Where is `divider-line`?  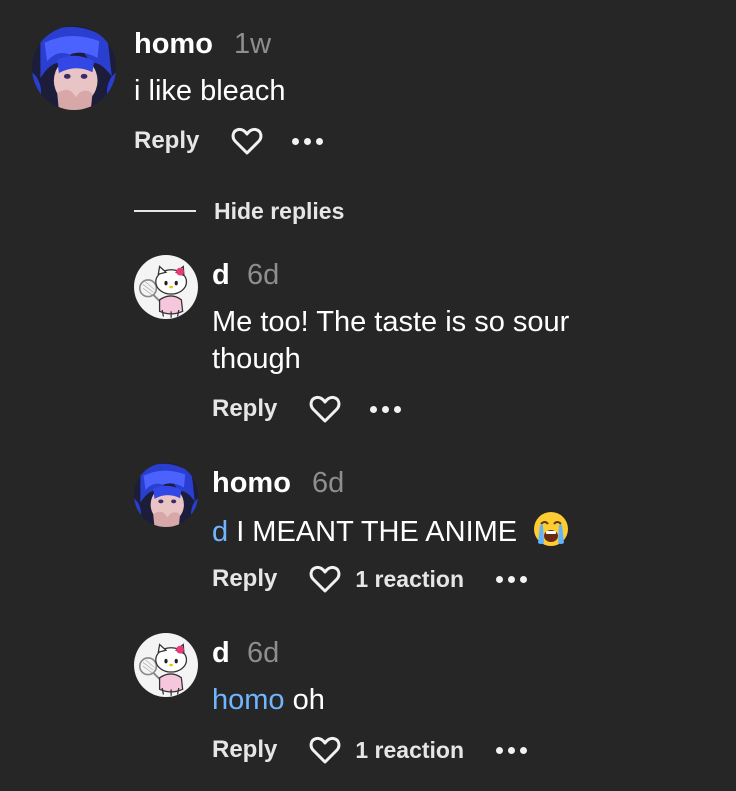 divider-line is located at coordinates (165, 211).